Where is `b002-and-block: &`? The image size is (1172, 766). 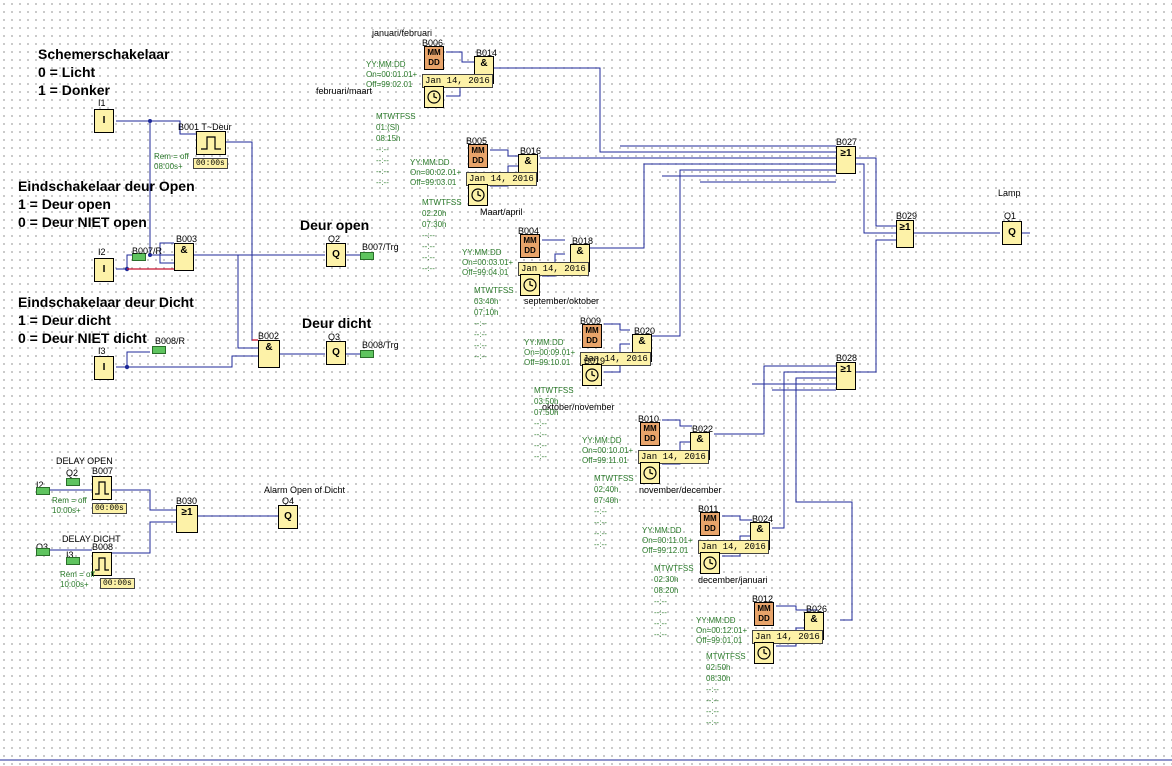 b002-and-block: & is located at coordinates (269, 354).